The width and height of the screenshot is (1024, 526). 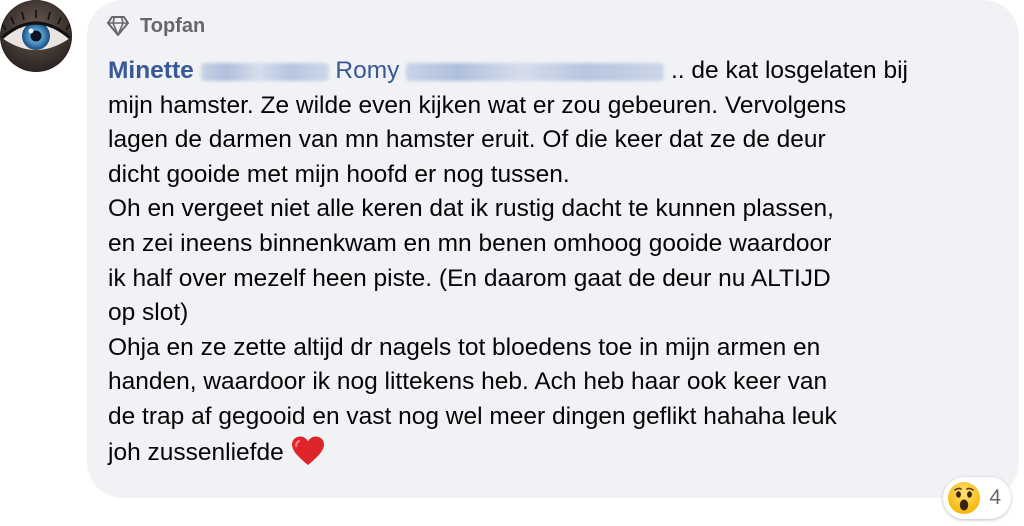 What do you see at coordinates (995, 497) in the screenshot?
I see `reaction-count: 4` at bounding box center [995, 497].